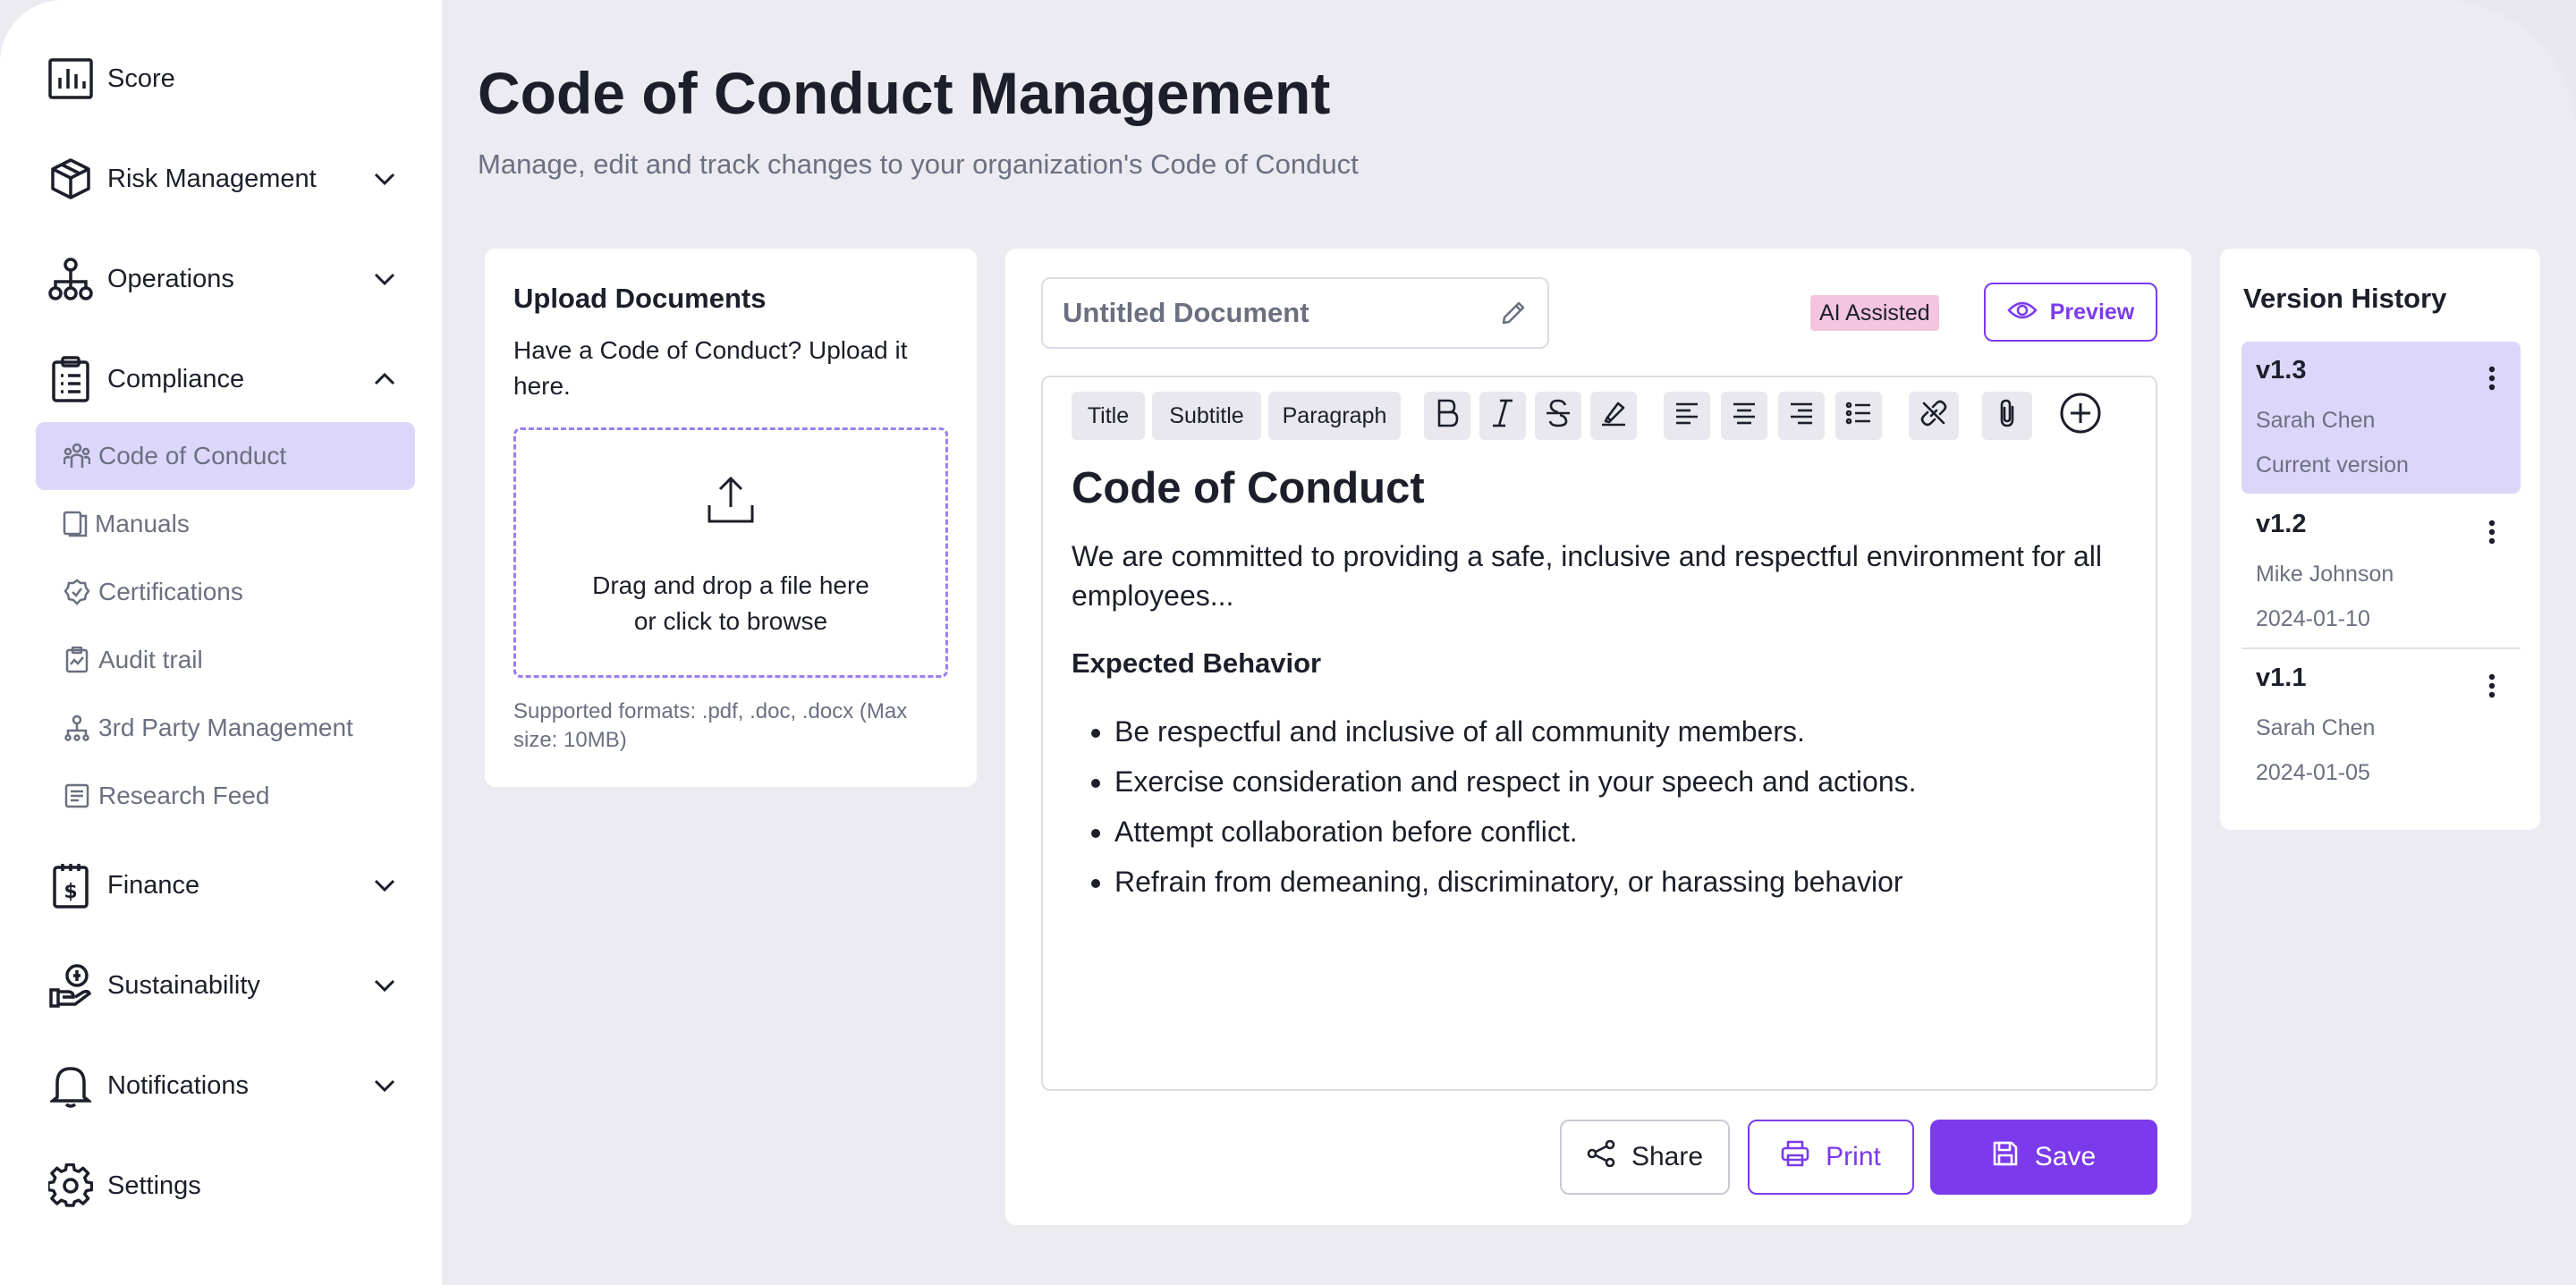  What do you see at coordinates (1645, 1157) in the screenshot?
I see `share-button: Share` at bounding box center [1645, 1157].